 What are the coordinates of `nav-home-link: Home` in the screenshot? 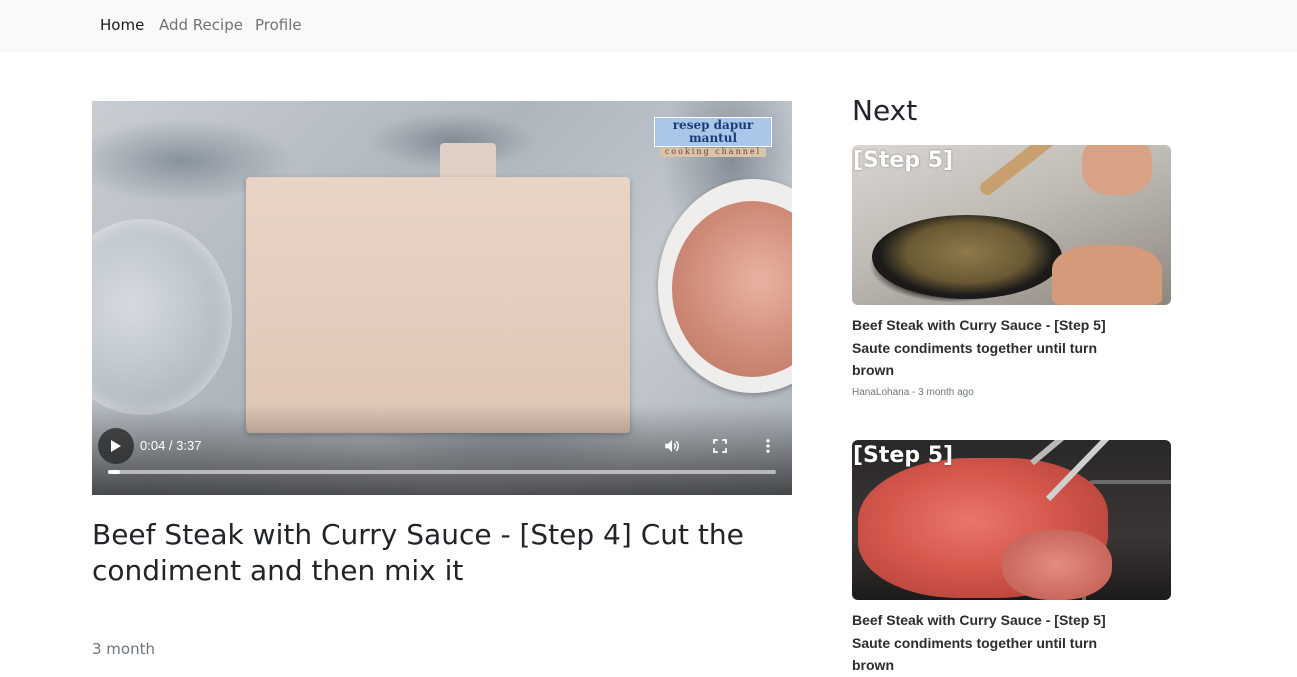 It's located at (122, 25).